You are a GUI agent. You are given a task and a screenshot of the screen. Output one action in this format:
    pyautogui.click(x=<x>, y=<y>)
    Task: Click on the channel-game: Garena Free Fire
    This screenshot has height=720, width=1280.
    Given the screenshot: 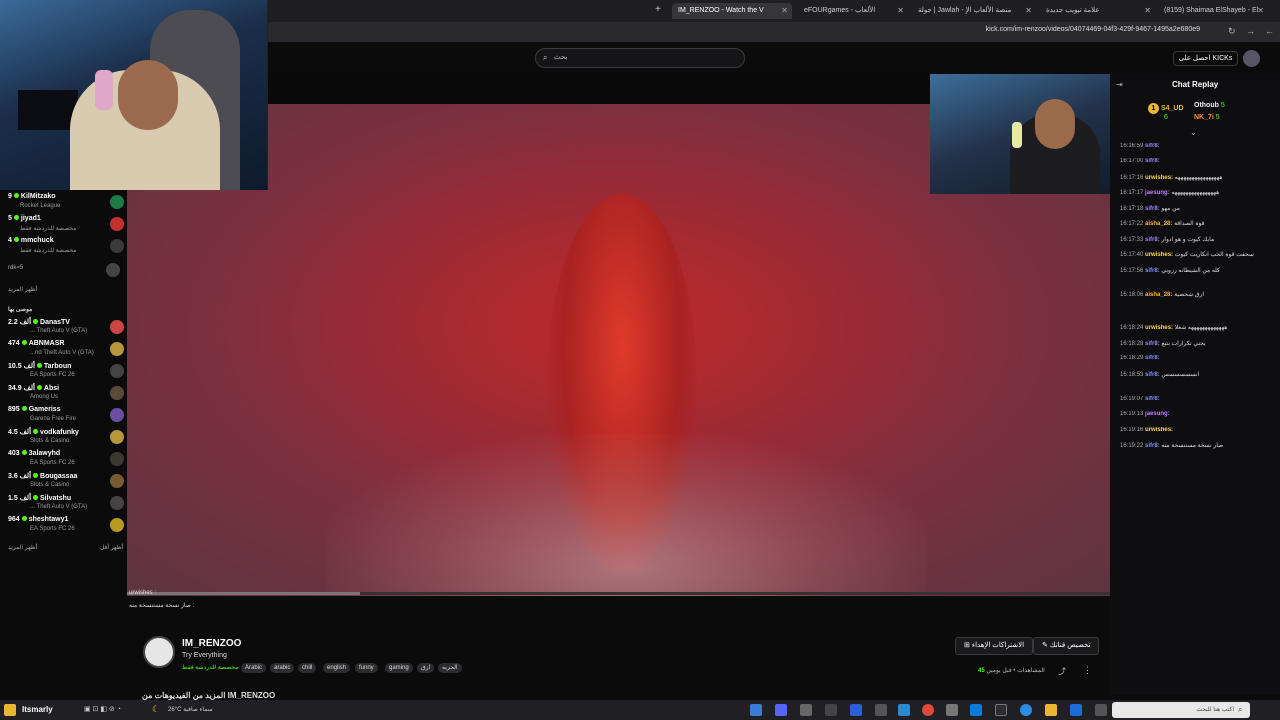 What is the action you would take?
    pyautogui.click(x=53, y=419)
    